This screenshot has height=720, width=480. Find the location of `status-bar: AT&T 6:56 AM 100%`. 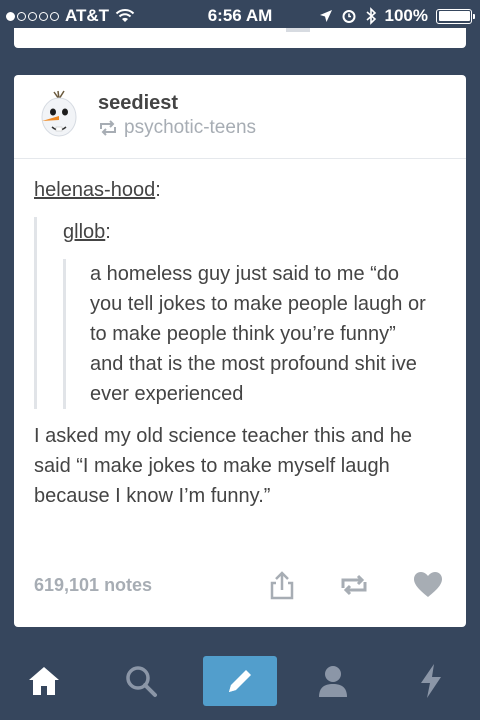

status-bar: AT&T 6:56 AM 100% is located at coordinates (240, 15).